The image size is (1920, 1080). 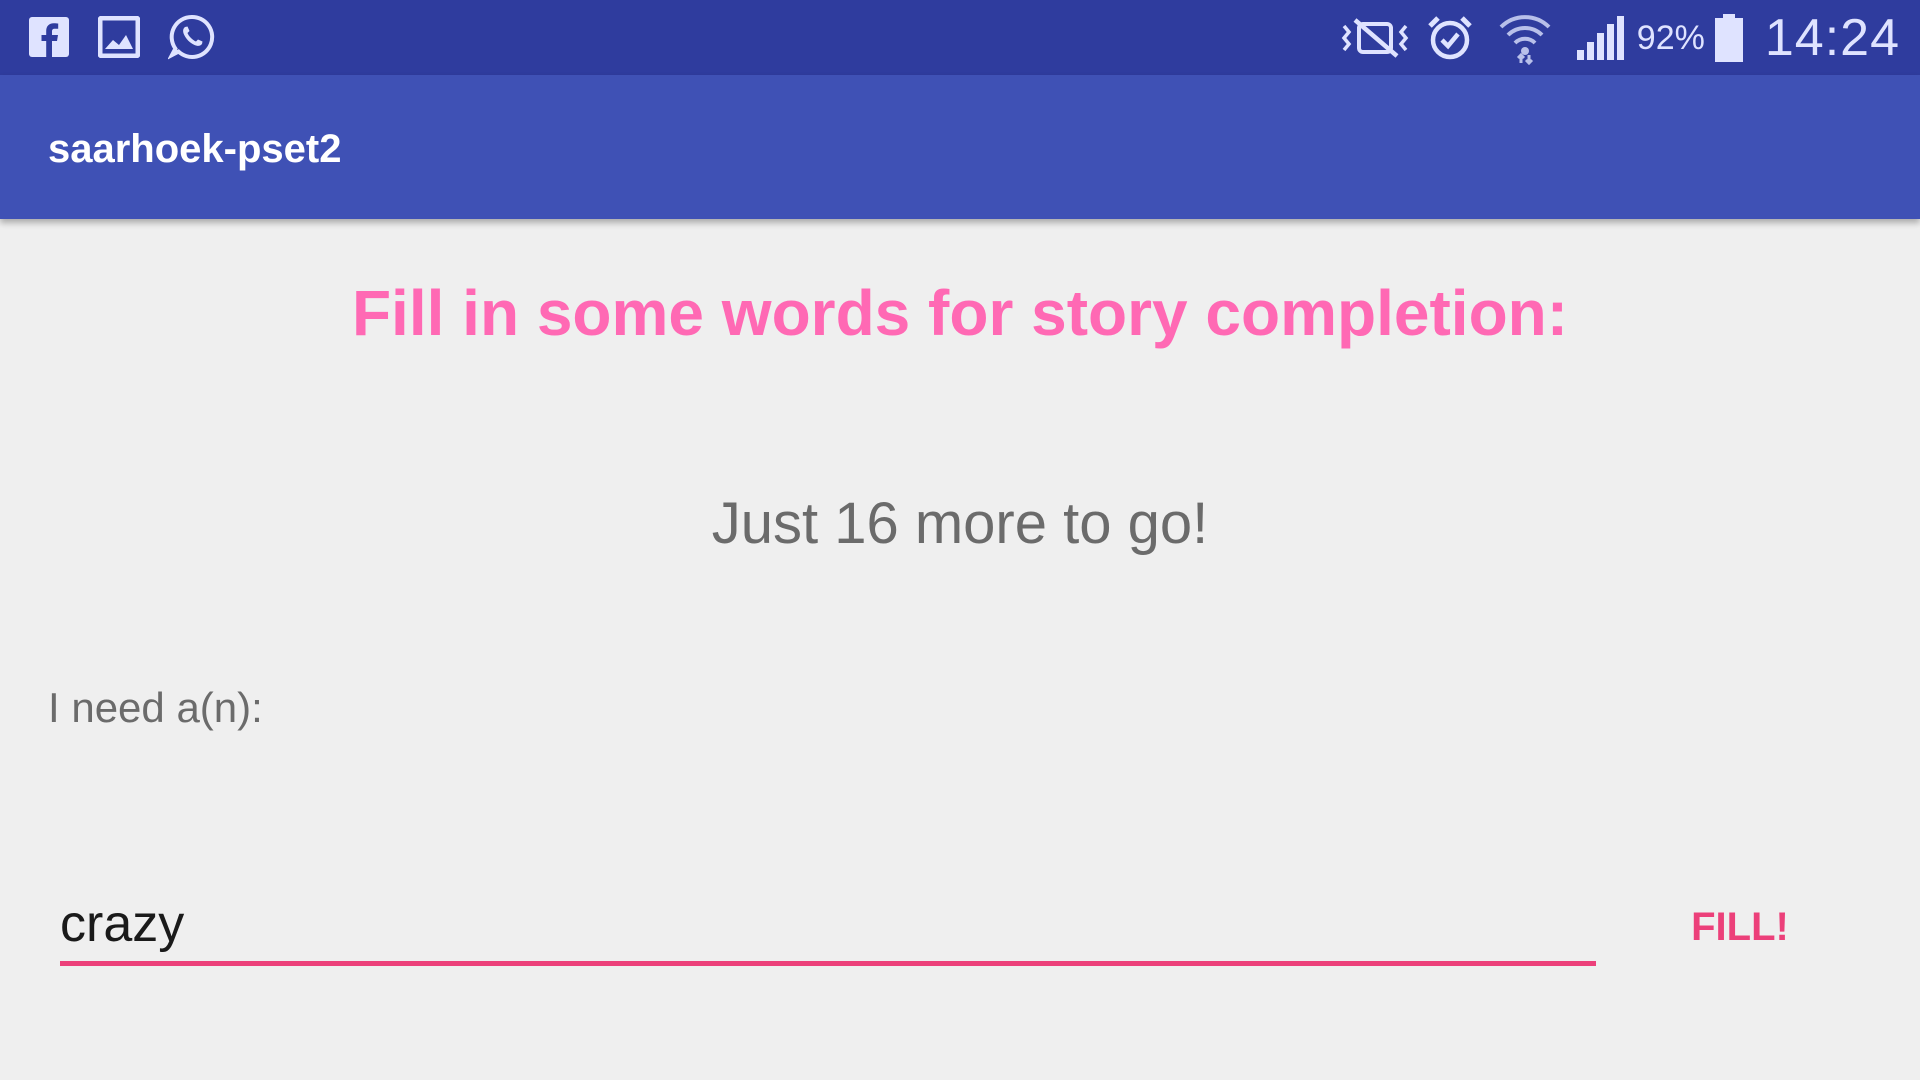 What do you see at coordinates (119, 37) in the screenshot?
I see `gallery-icon` at bounding box center [119, 37].